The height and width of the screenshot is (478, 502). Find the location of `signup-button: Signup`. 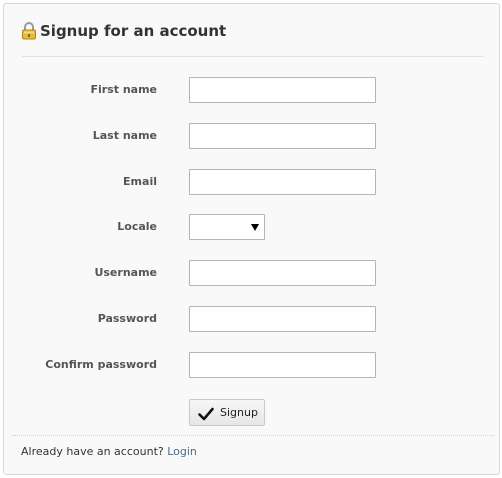

signup-button: Signup is located at coordinates (227, 412).